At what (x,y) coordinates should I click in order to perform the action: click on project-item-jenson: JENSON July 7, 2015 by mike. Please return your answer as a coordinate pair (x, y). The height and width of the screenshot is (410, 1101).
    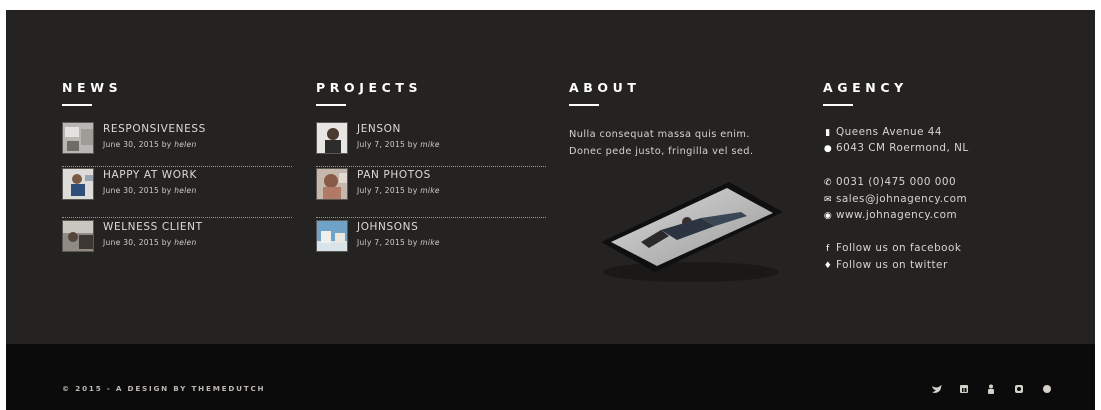
    Looking at the image, I should click on (431, 143).